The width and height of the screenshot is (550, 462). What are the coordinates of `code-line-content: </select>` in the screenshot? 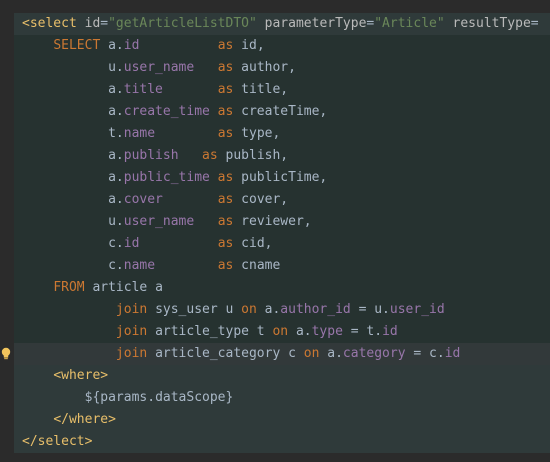 It's located at (57, 442).